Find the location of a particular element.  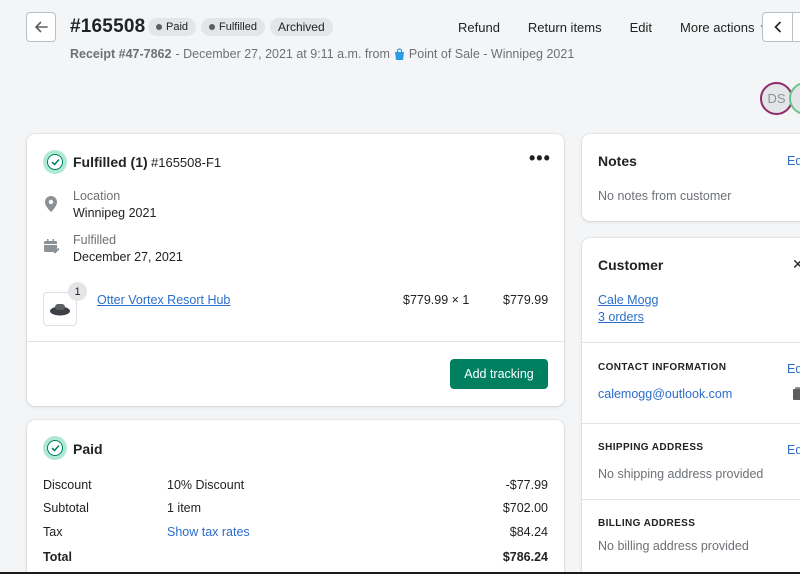

archived-badge: Archived is located at coordinates (301, 27).